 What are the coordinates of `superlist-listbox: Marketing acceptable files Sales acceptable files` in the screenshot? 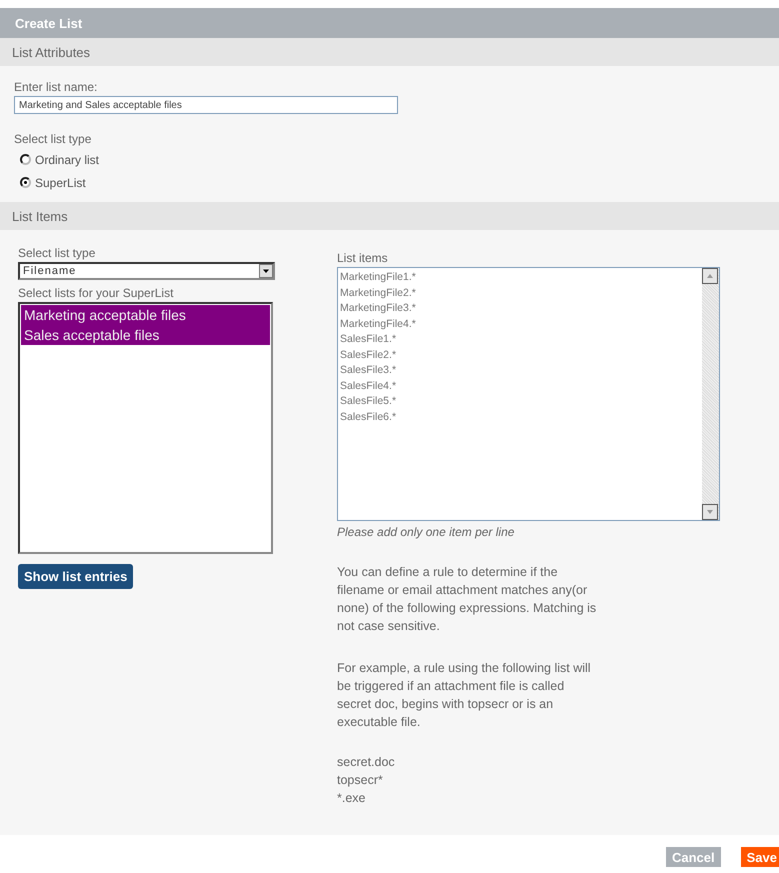 It's located at (145, 428).